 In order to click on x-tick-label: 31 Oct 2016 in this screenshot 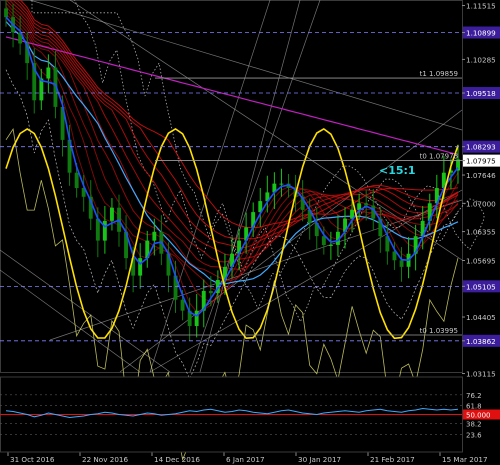, I will do `click(32, 459)`.